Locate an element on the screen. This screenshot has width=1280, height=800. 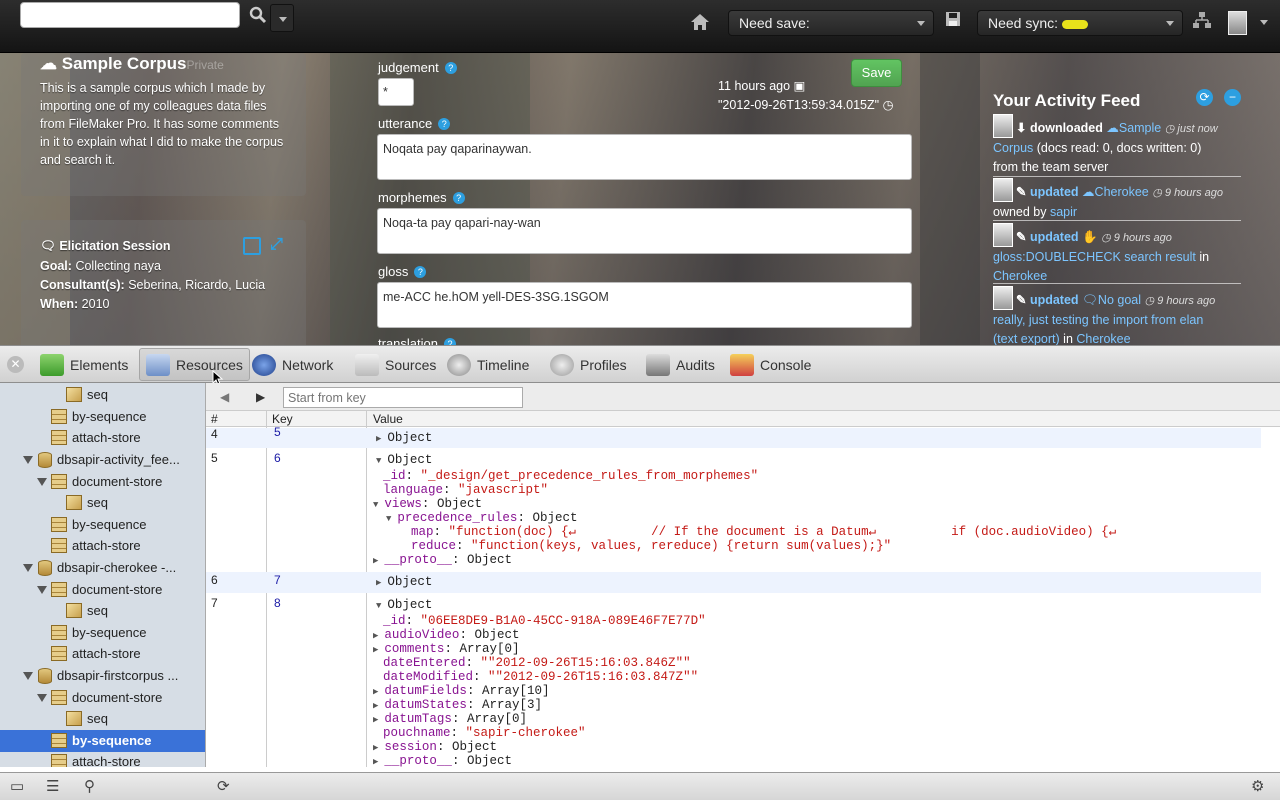
feed-link: sapir is located at coordinates (1063, 212).